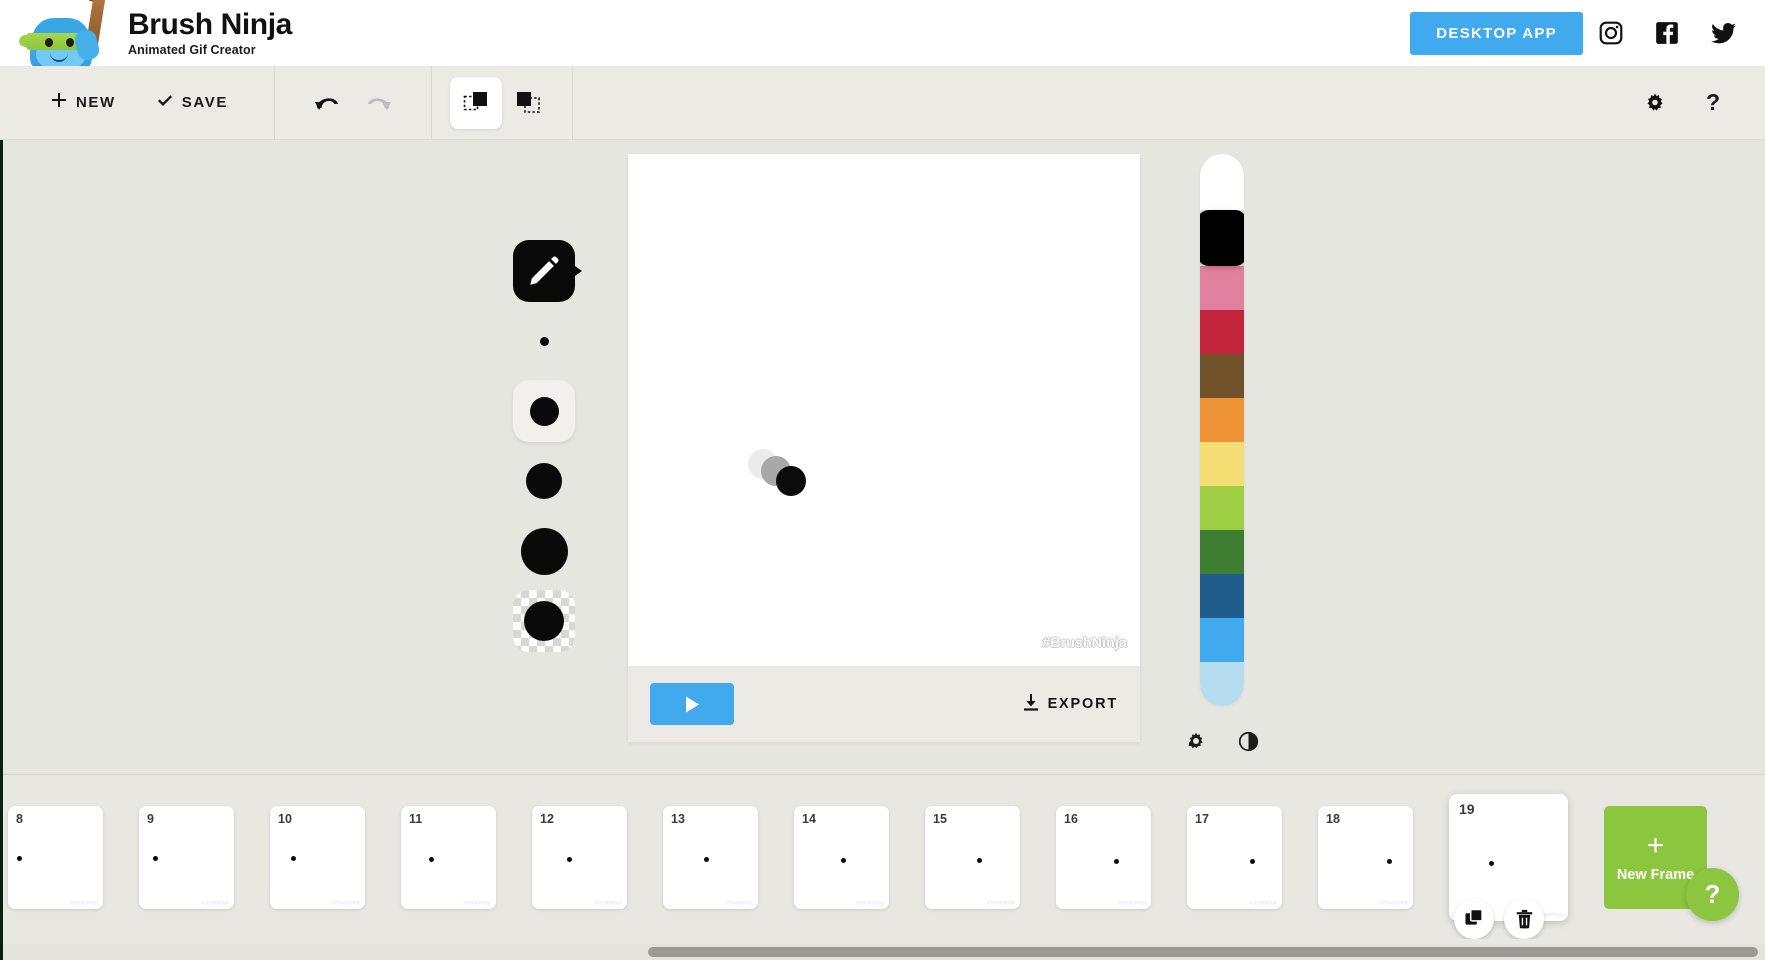  I want to click on gear-icon, so click(1655, 103).